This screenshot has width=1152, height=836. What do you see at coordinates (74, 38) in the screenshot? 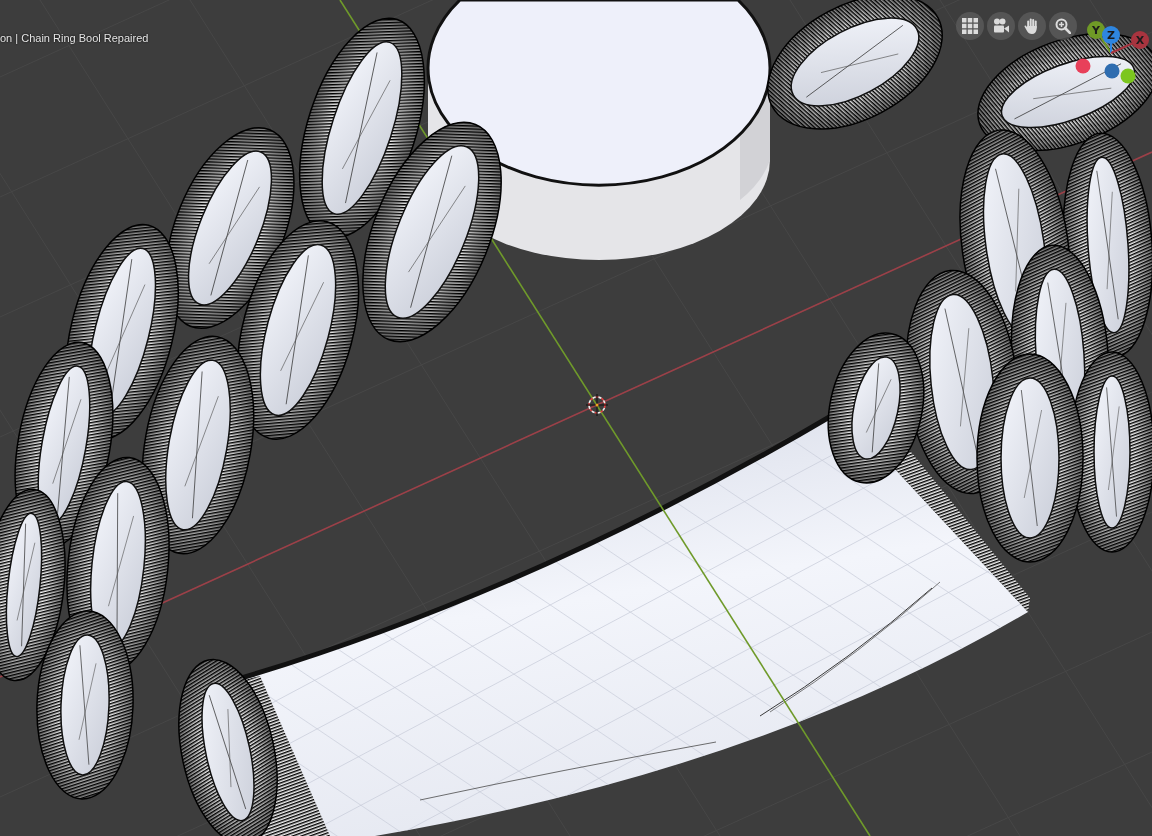
I see `info-text: on | Chain Ring Bool Repaired` at bounding box center [74, 38].